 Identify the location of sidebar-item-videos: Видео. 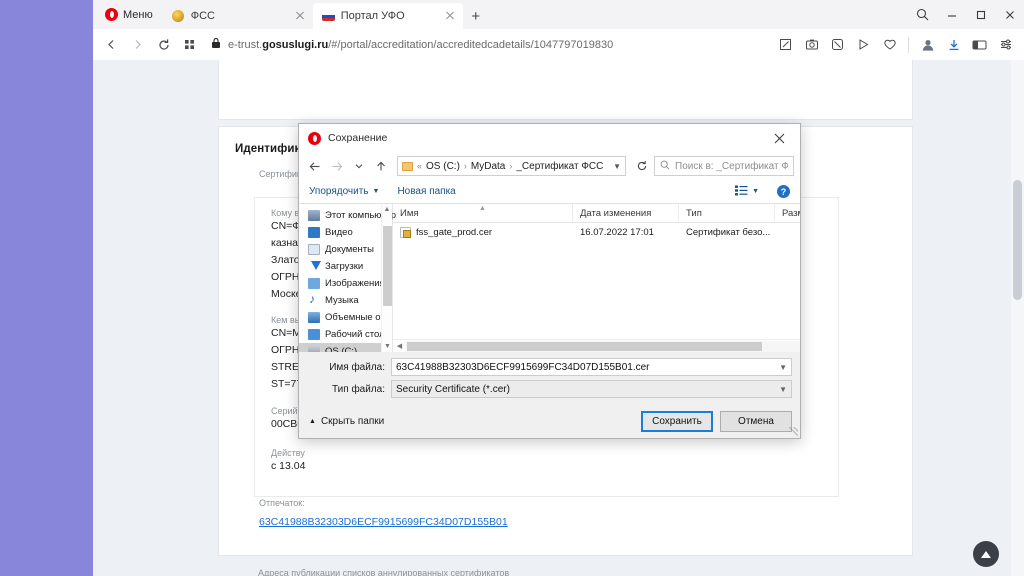
(345, 232).